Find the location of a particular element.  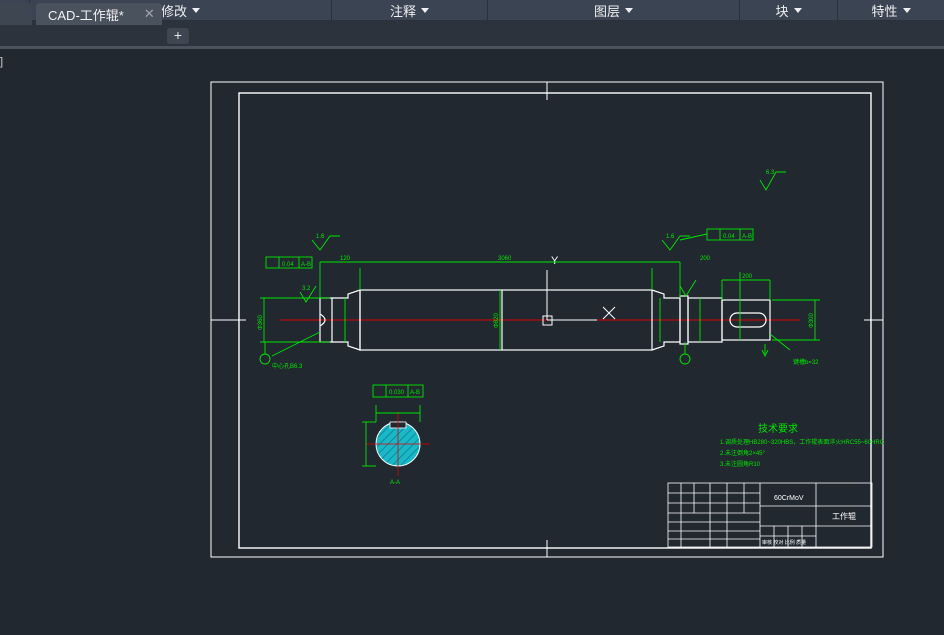

dim-keyway-len: 200 is located at coordinates (747, 277).